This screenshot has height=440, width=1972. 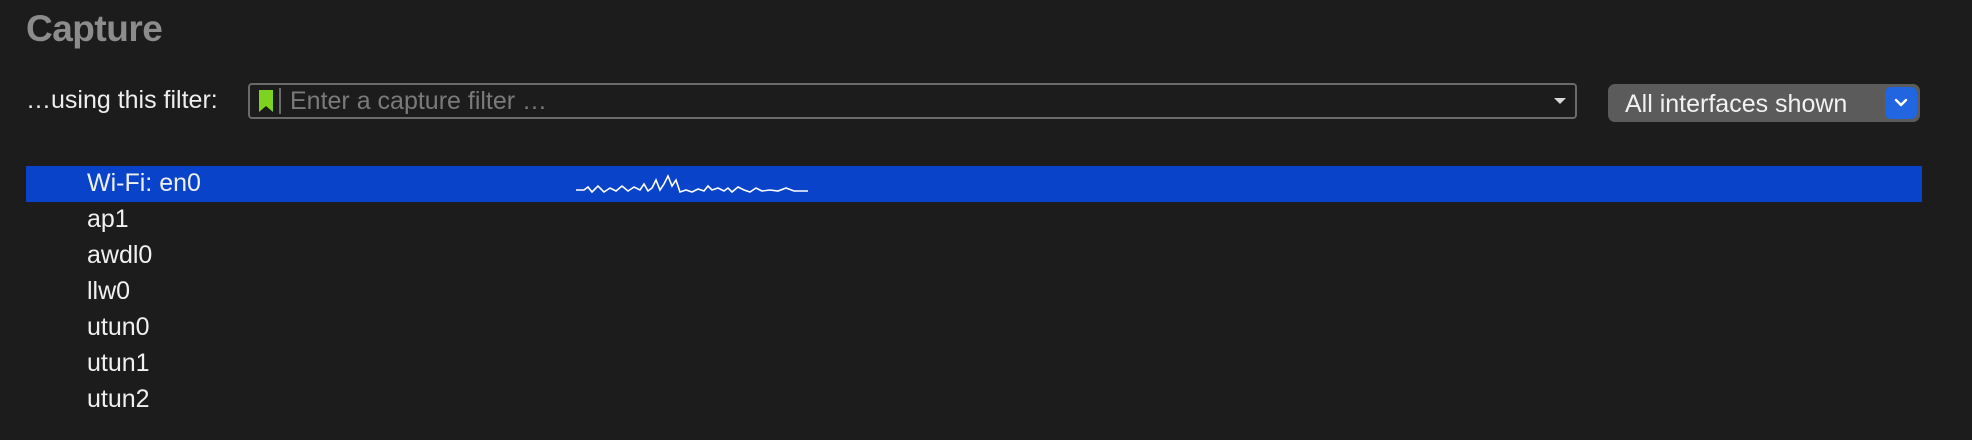 What do you see at coordinates (974, 220) in the screenshot?
I see `interface-row-ap1: ap1` at bounding box center [974, 220].